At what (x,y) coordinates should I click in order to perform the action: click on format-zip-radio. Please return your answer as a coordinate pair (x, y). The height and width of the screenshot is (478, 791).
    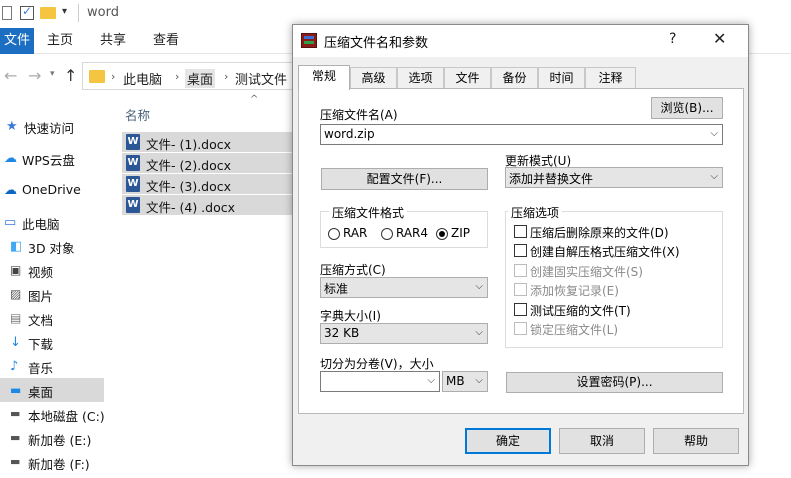
    Looking at the image, I should click on (442, 234).